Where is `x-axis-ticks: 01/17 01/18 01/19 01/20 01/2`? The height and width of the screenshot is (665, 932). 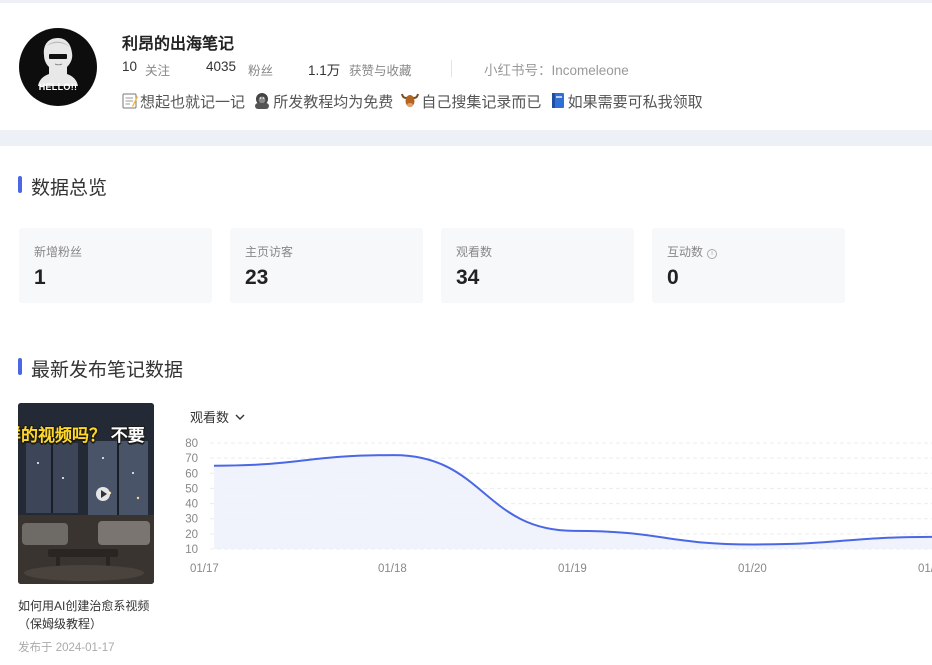 x-axis-ticks: 01/17 01/18 01/19 01/20 01/2 is located at coordinates (561, 569).